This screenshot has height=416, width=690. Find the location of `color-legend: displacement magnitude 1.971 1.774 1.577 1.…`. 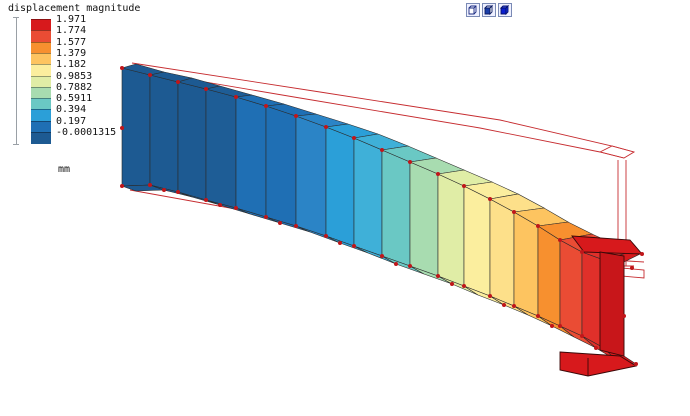

color-legend: displacement magnitude 1.971 1.774 1.577 1.… is located at coordinates (85, 95).